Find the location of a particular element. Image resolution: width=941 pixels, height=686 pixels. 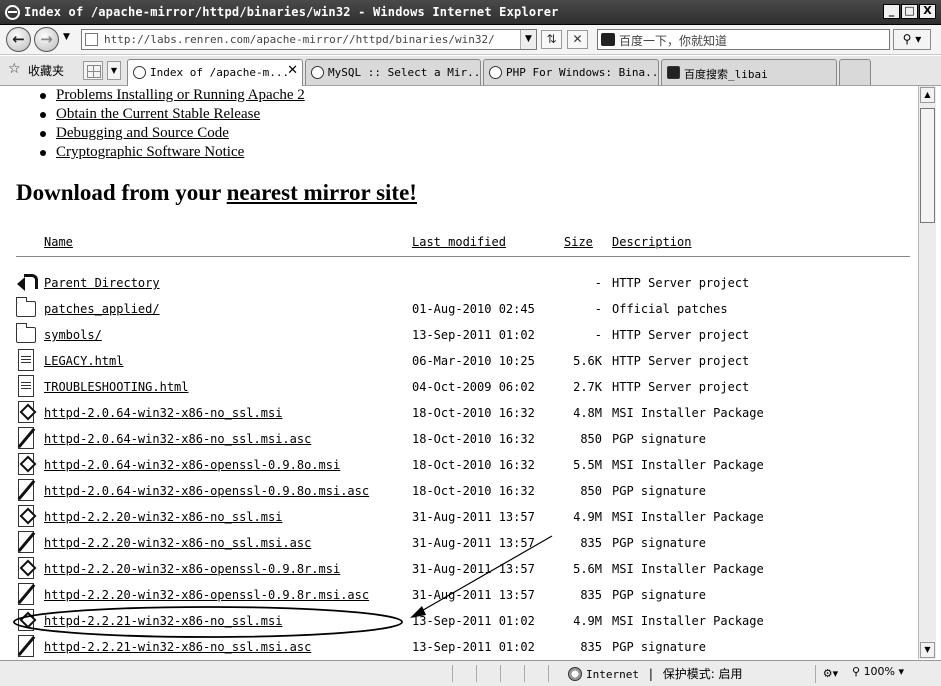

column-header-modified: Last modified is located at coordinates (459, 242).